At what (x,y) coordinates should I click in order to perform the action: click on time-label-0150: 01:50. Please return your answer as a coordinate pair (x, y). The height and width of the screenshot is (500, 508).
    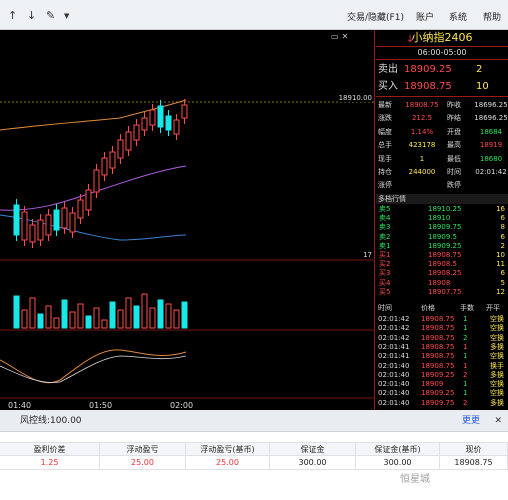
    Looking at the image, I should click on (101, 405).